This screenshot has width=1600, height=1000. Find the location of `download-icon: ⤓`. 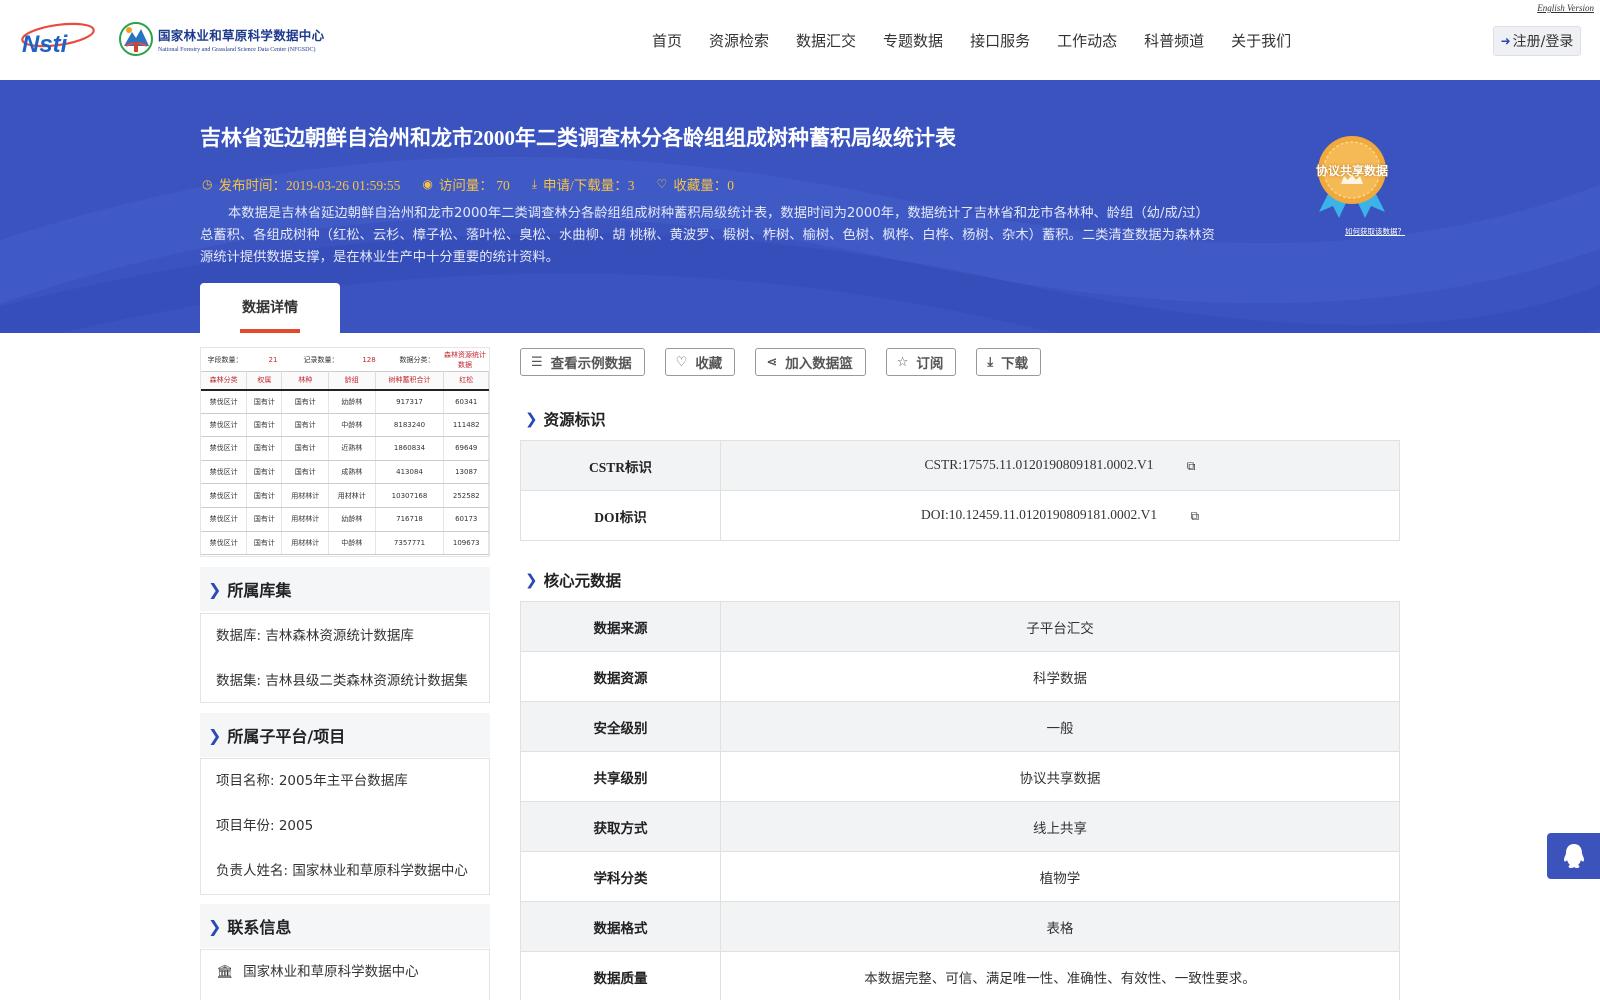

download-icon: ⤓ is located at coordinates (990, 362).